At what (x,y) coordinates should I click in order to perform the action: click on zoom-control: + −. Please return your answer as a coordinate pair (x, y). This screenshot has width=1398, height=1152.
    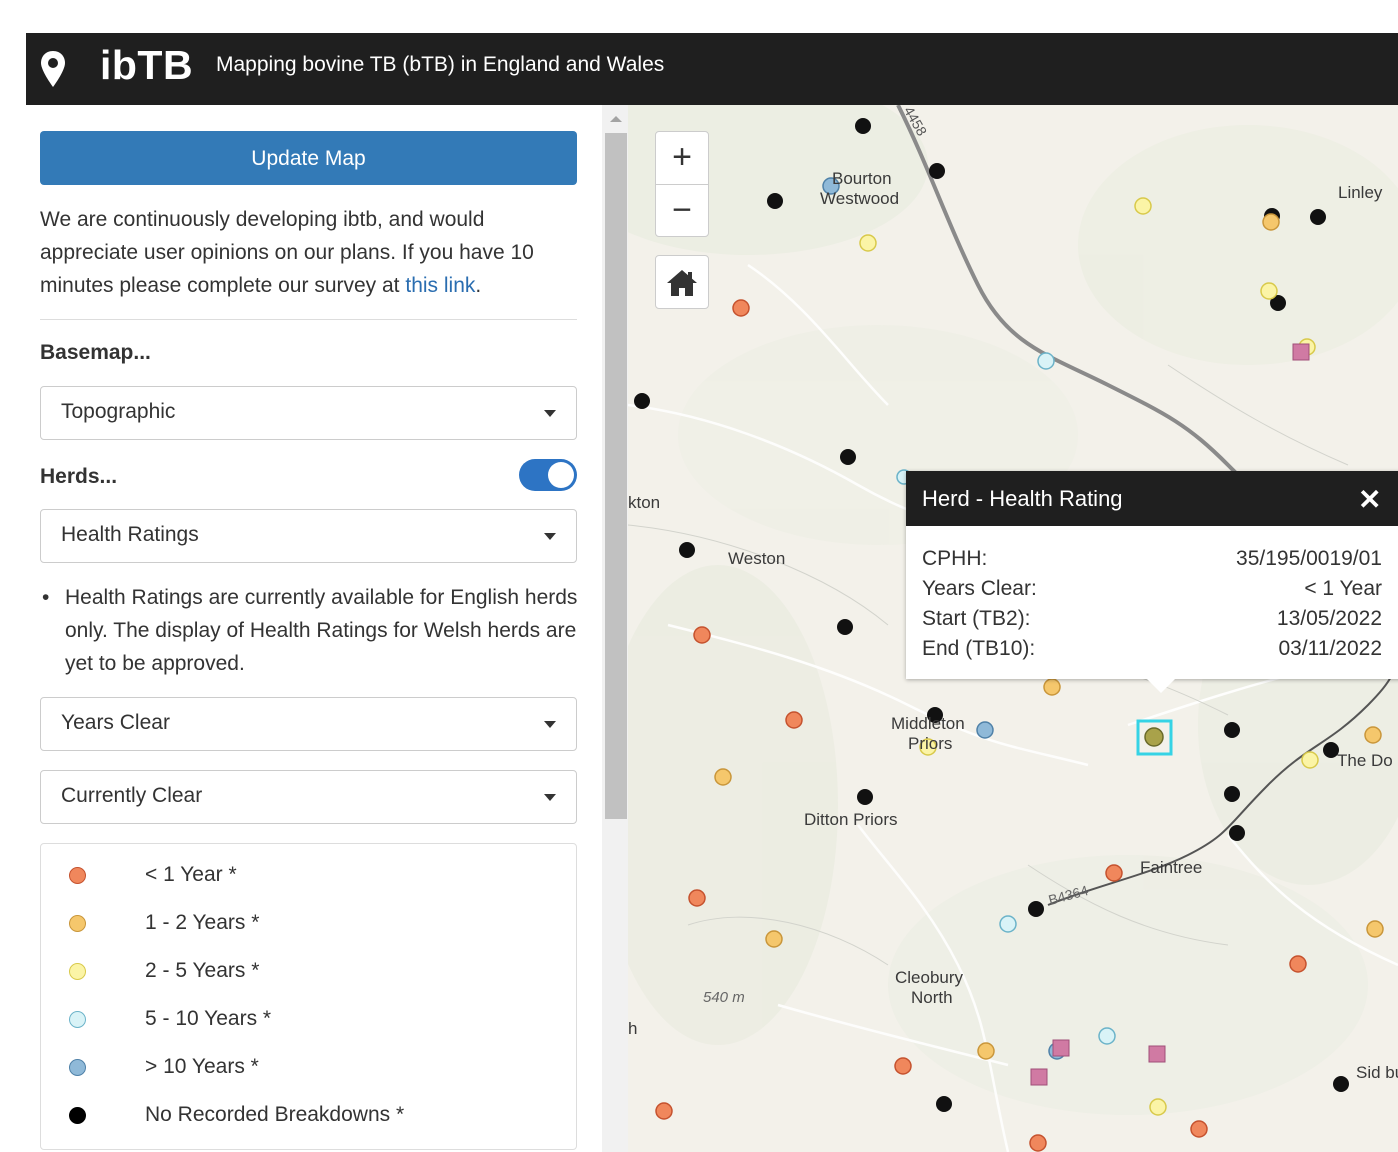
    Looking at the image, I should click on (682, 184).